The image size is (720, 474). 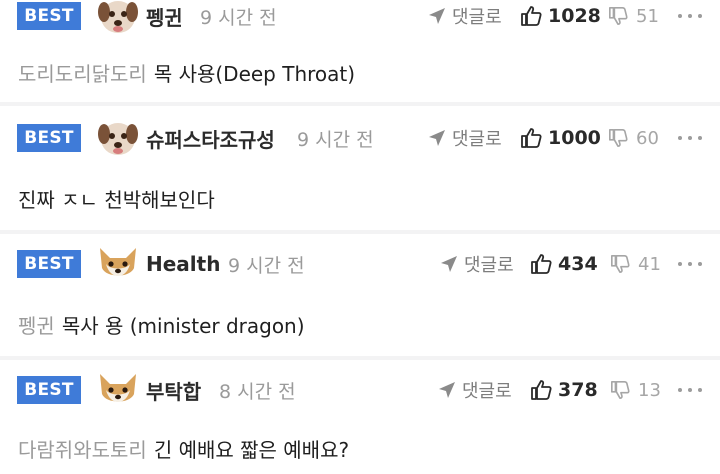 I want to click on comment-time: 8 시간 전, so click(x=257, y=391).